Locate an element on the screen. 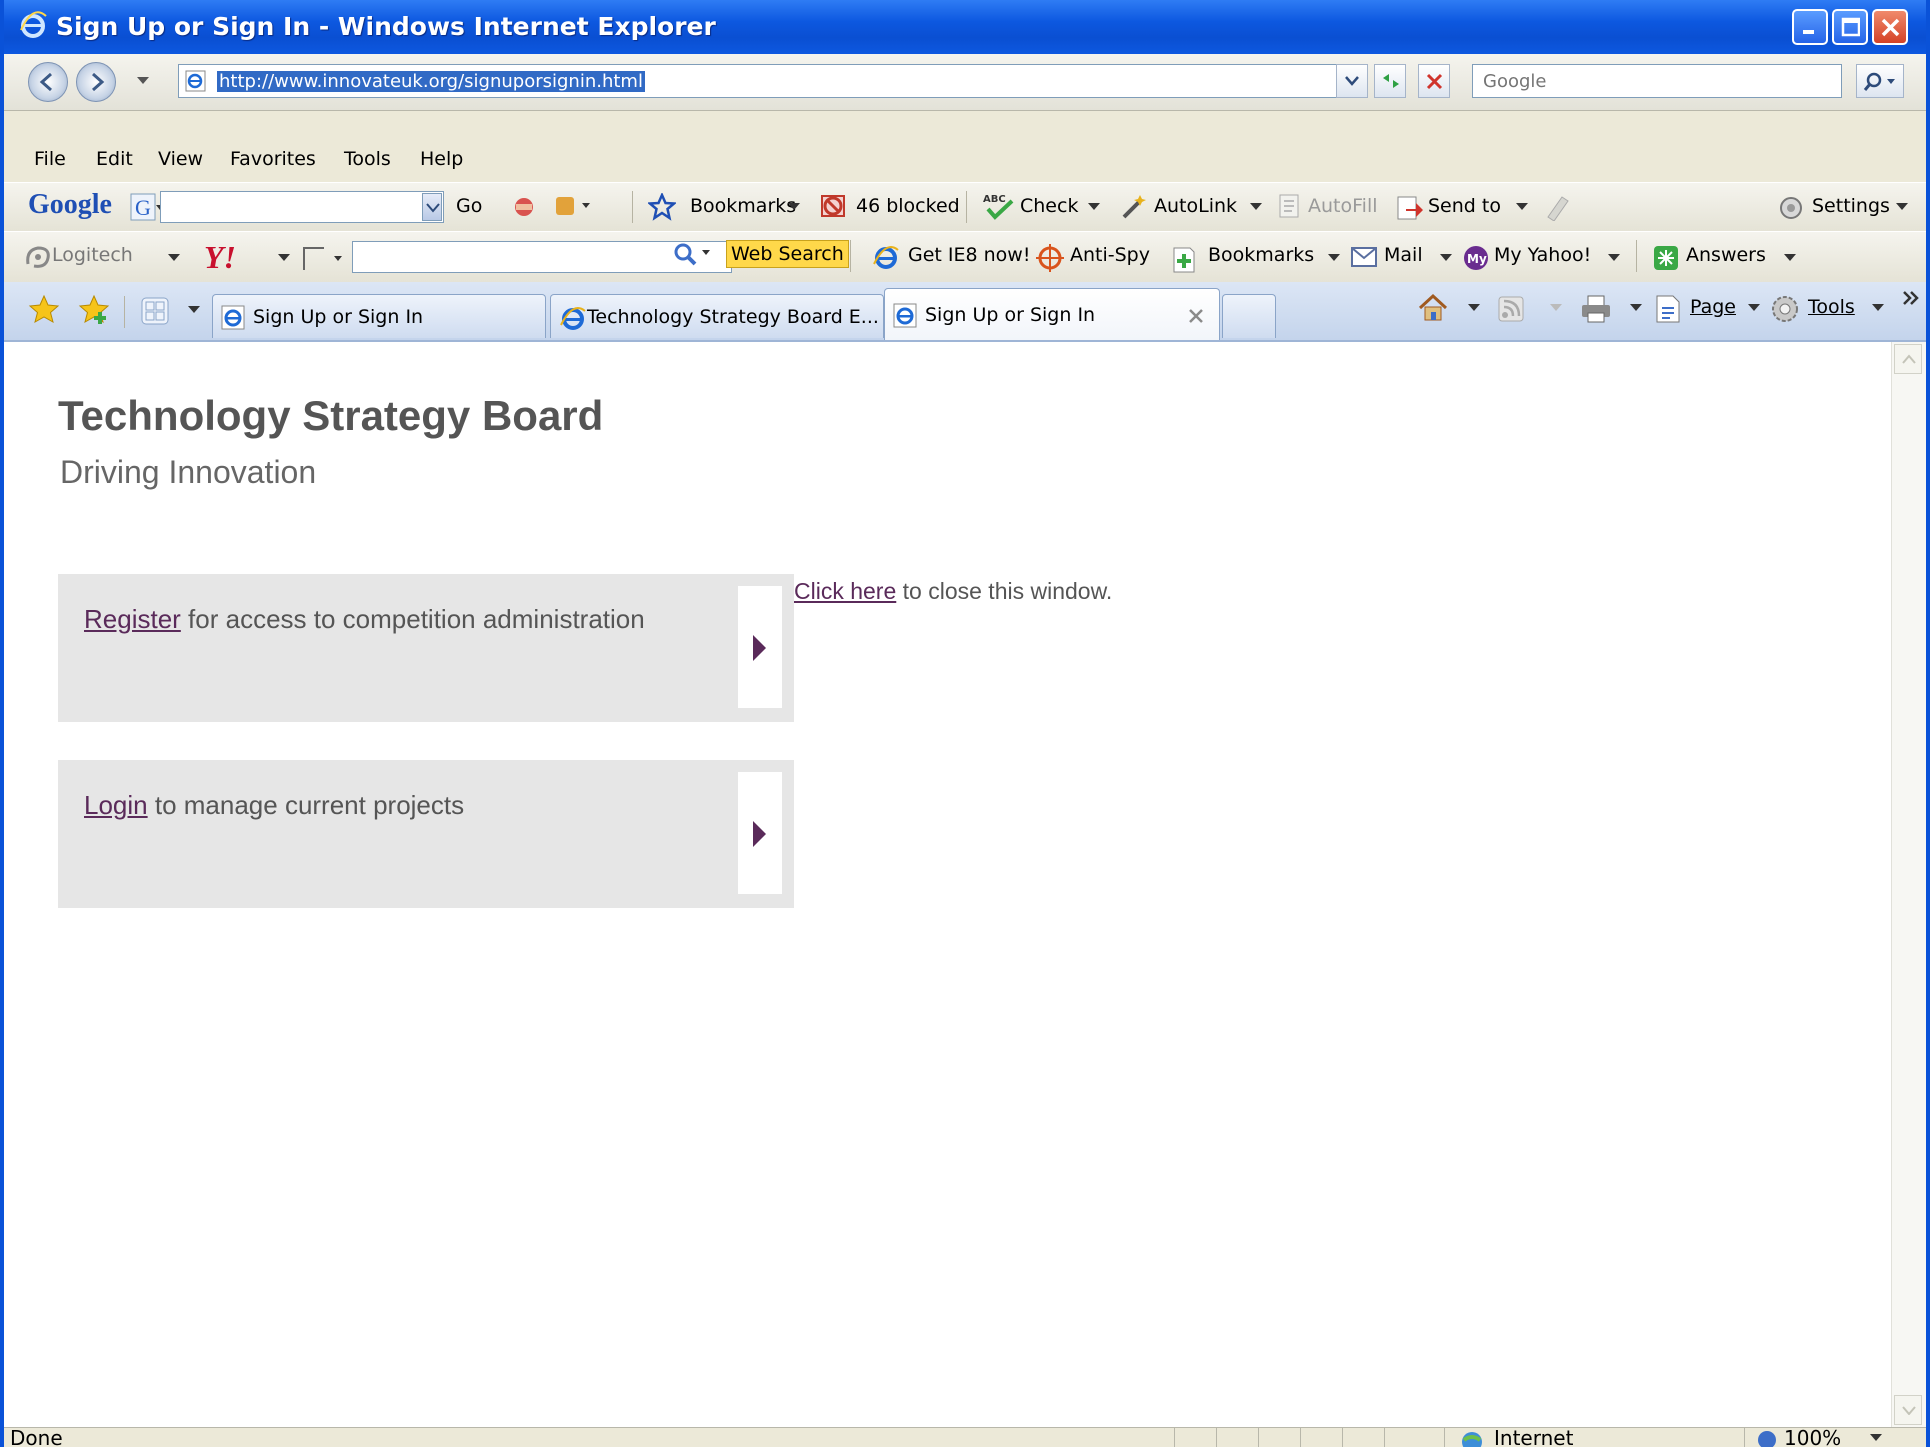  new-tab-button is located at coordinates (1249, 316).